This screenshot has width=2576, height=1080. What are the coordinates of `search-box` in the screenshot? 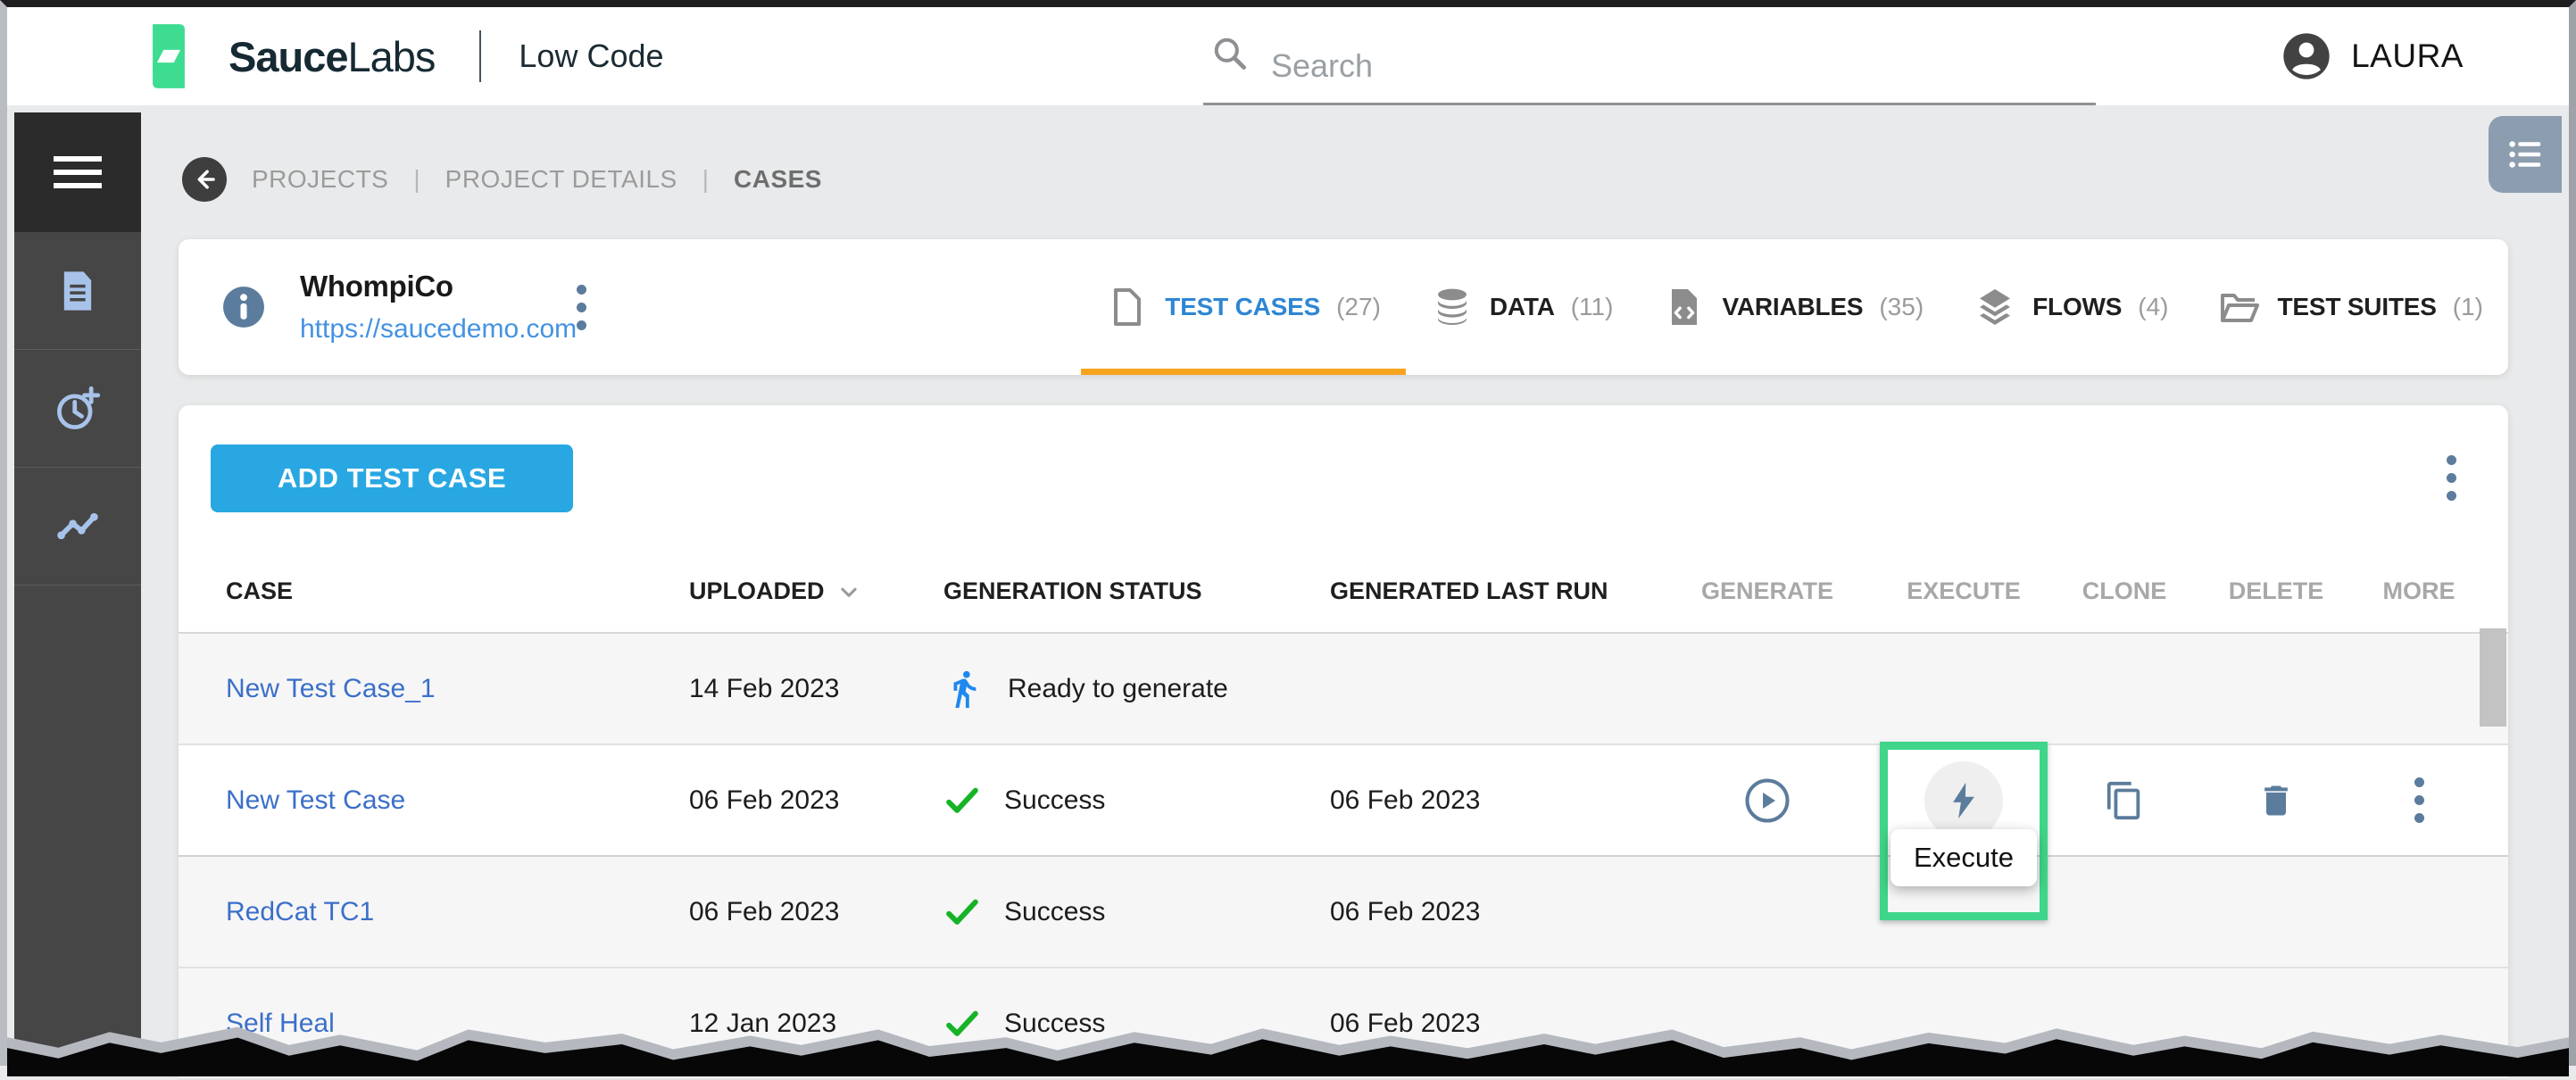 It's located at (1649, 56).